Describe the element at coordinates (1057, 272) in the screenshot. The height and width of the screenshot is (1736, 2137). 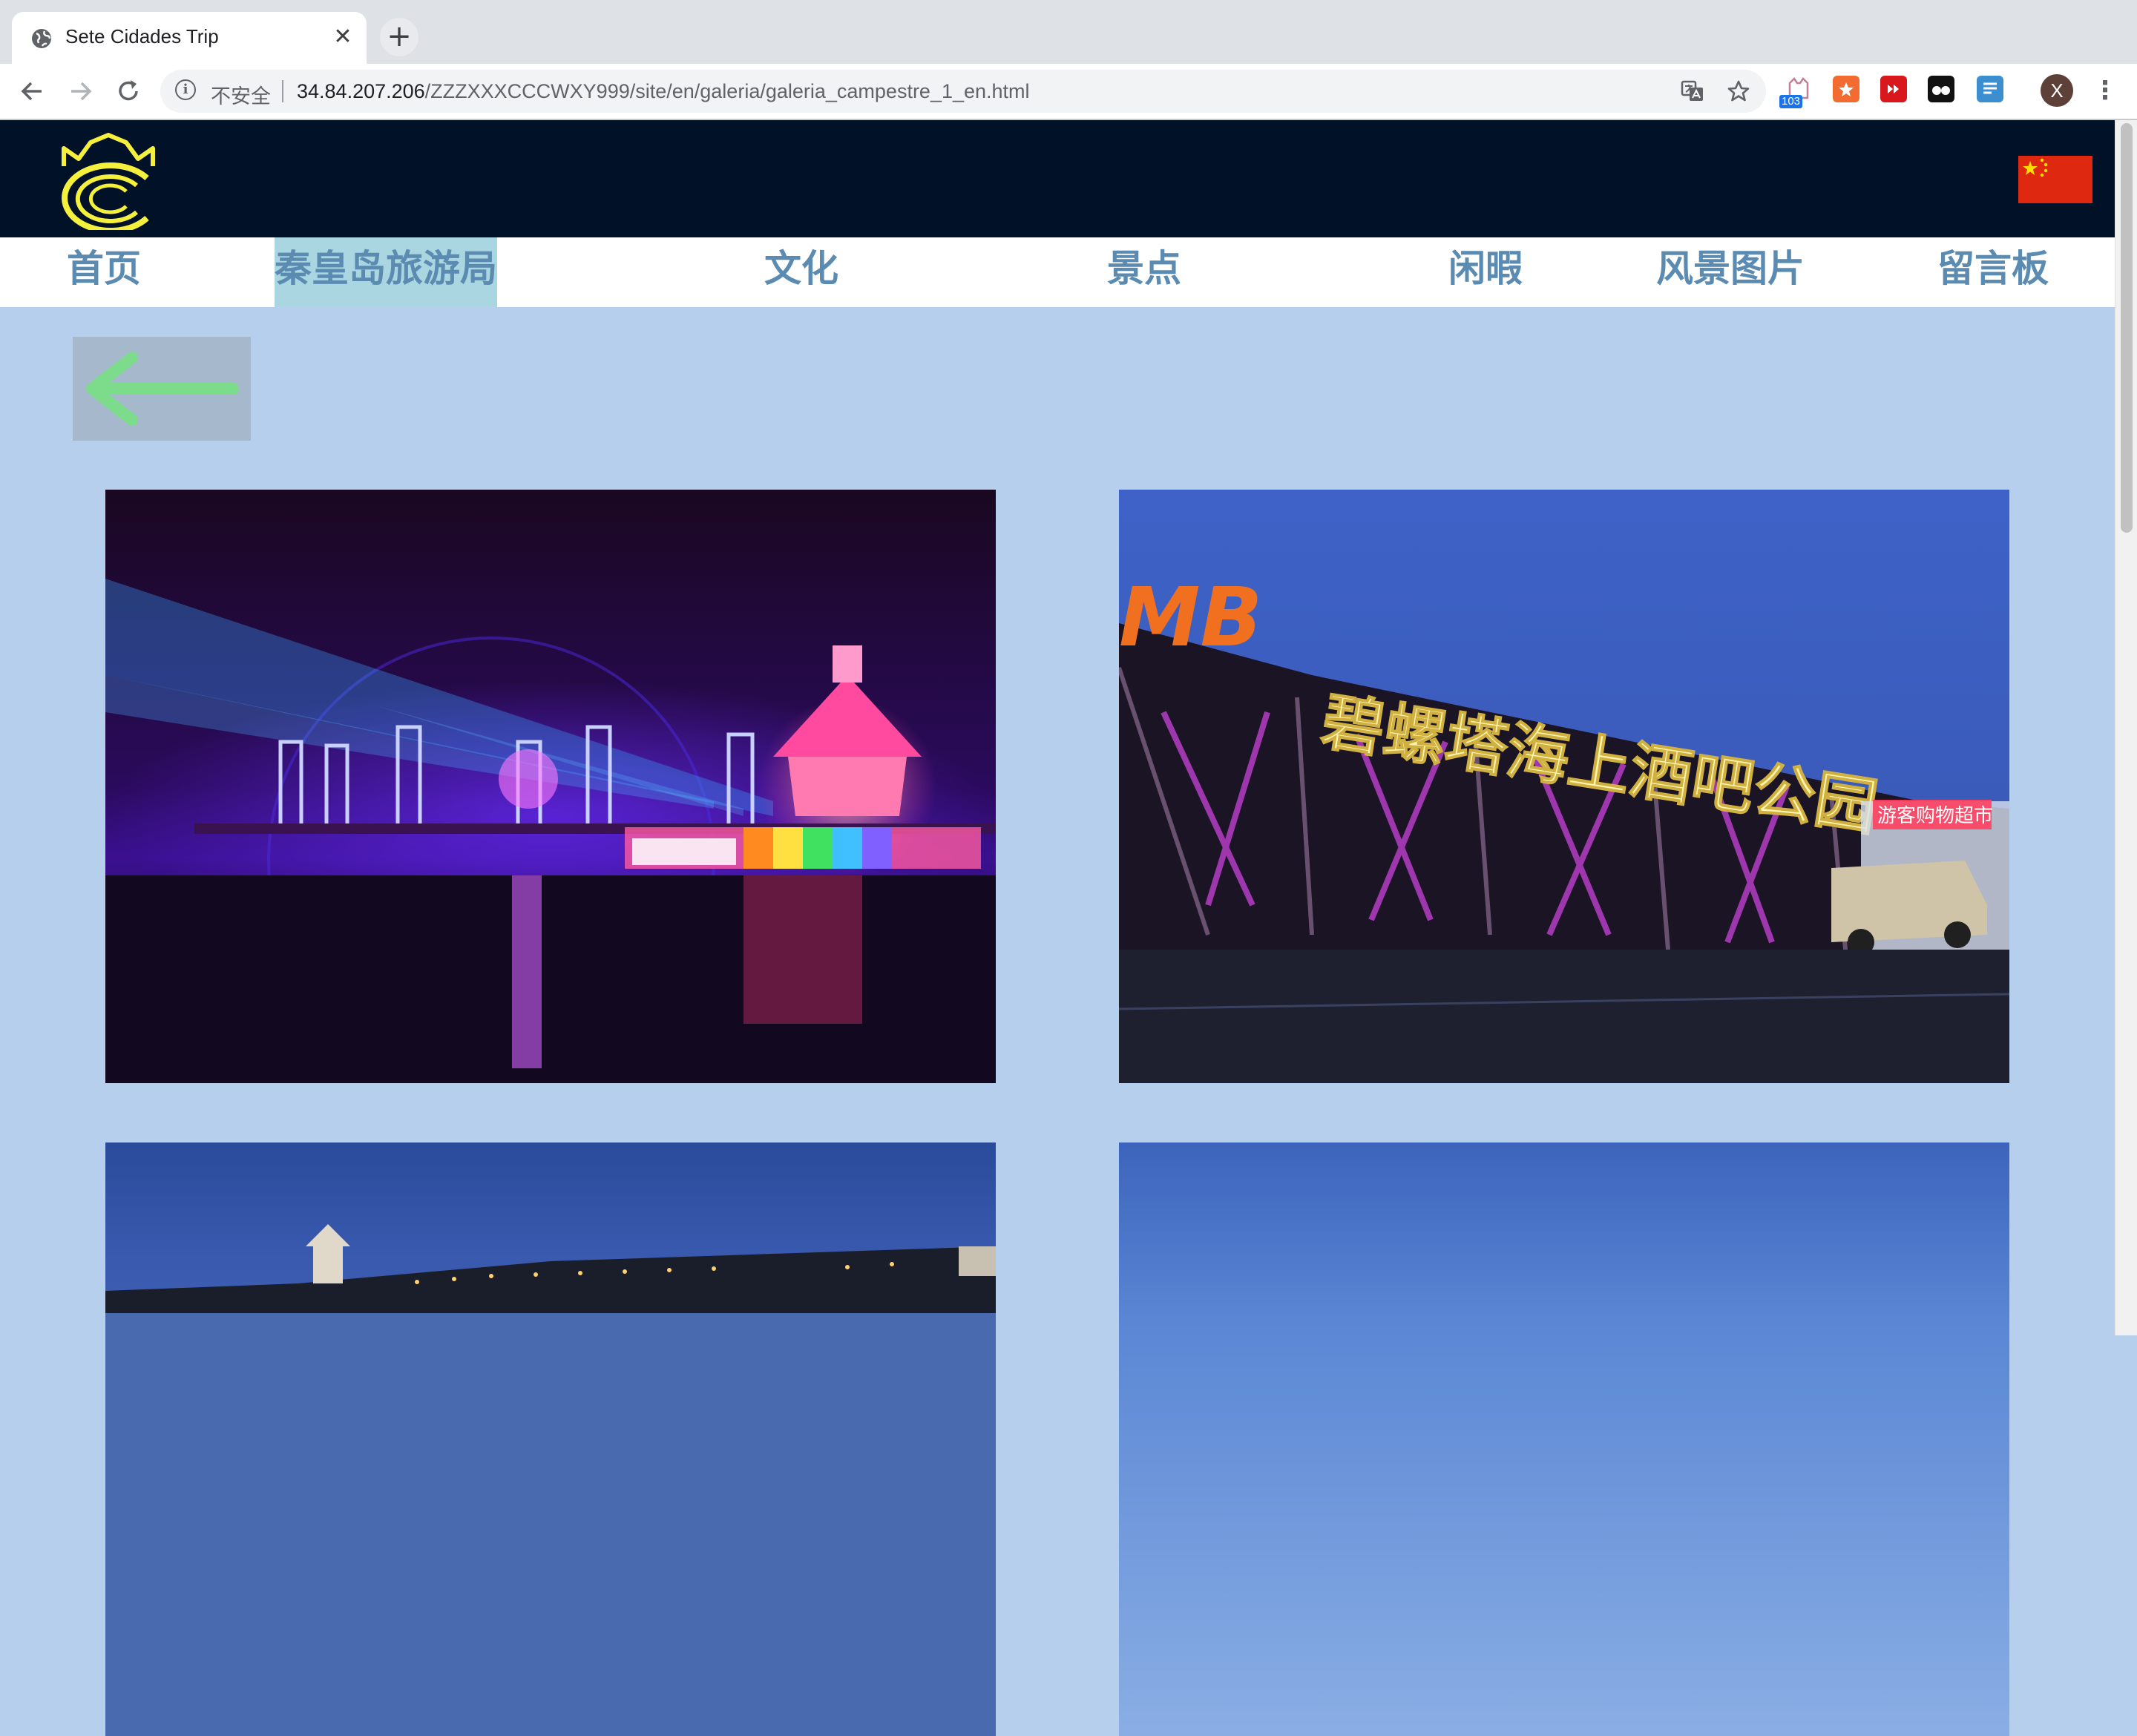
I see `site-nav: 首页 秦皇岛旅游局 文化 景点 闲暇 风景图片 留言板` at that location.